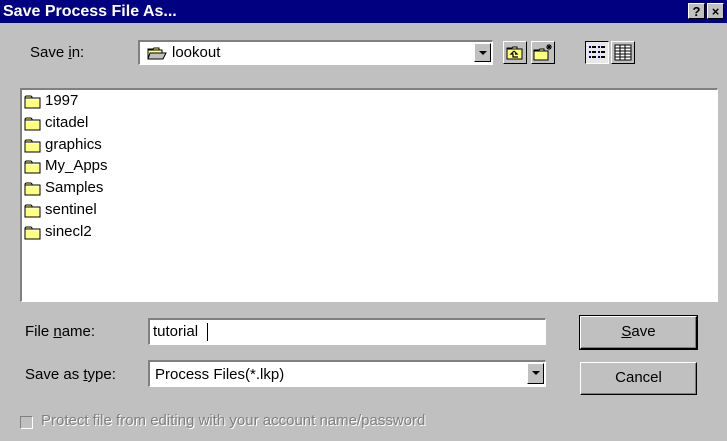 The height and width of the screenshot is (441, 727). I want to click on create-new-folder-icon, so click(542, 52).